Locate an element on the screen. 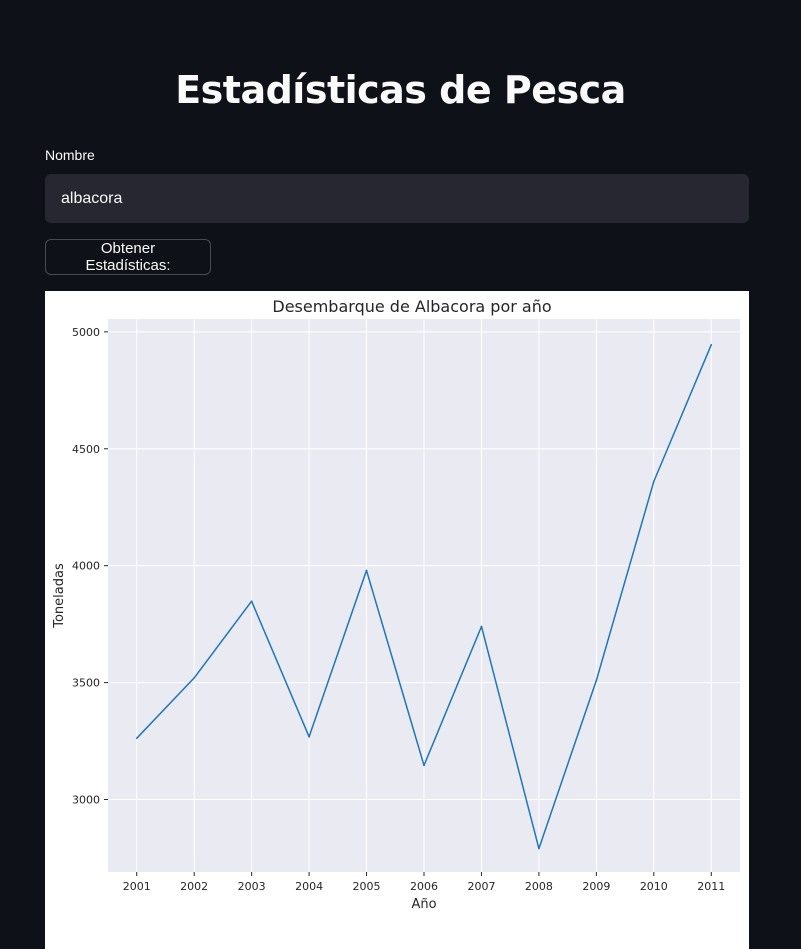  x-tick-label: 2006 is located at coordinates (424, 886).